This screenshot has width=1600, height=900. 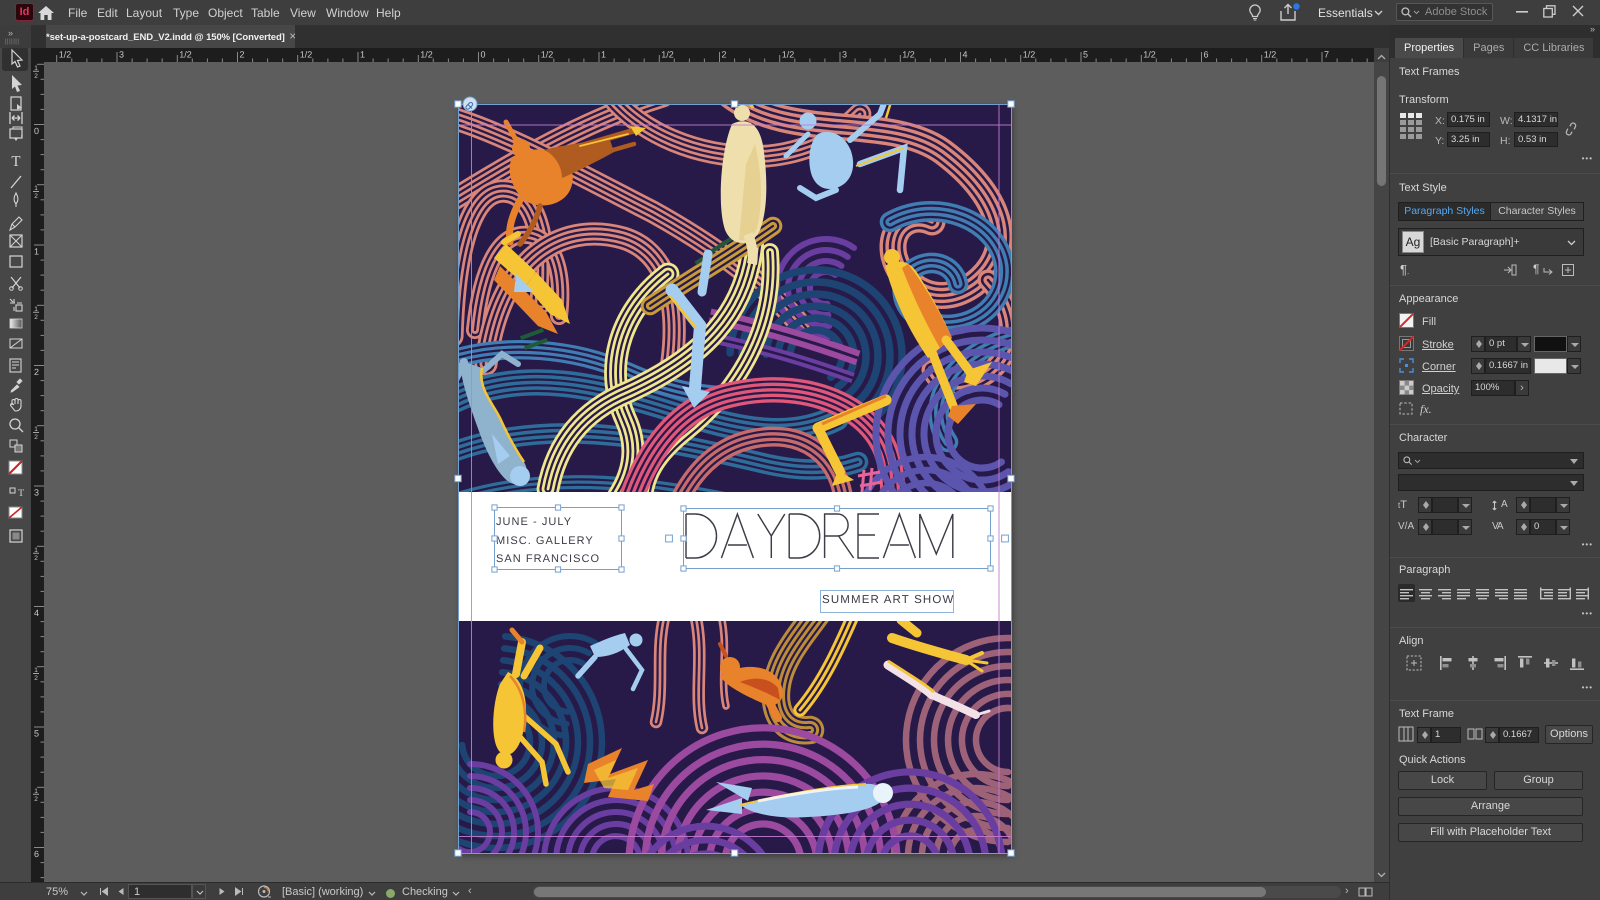 What do you see at coordinates (1326, 55) in the screenshot?
I see `svg-text: 7` at bounding box center [1326, 55].